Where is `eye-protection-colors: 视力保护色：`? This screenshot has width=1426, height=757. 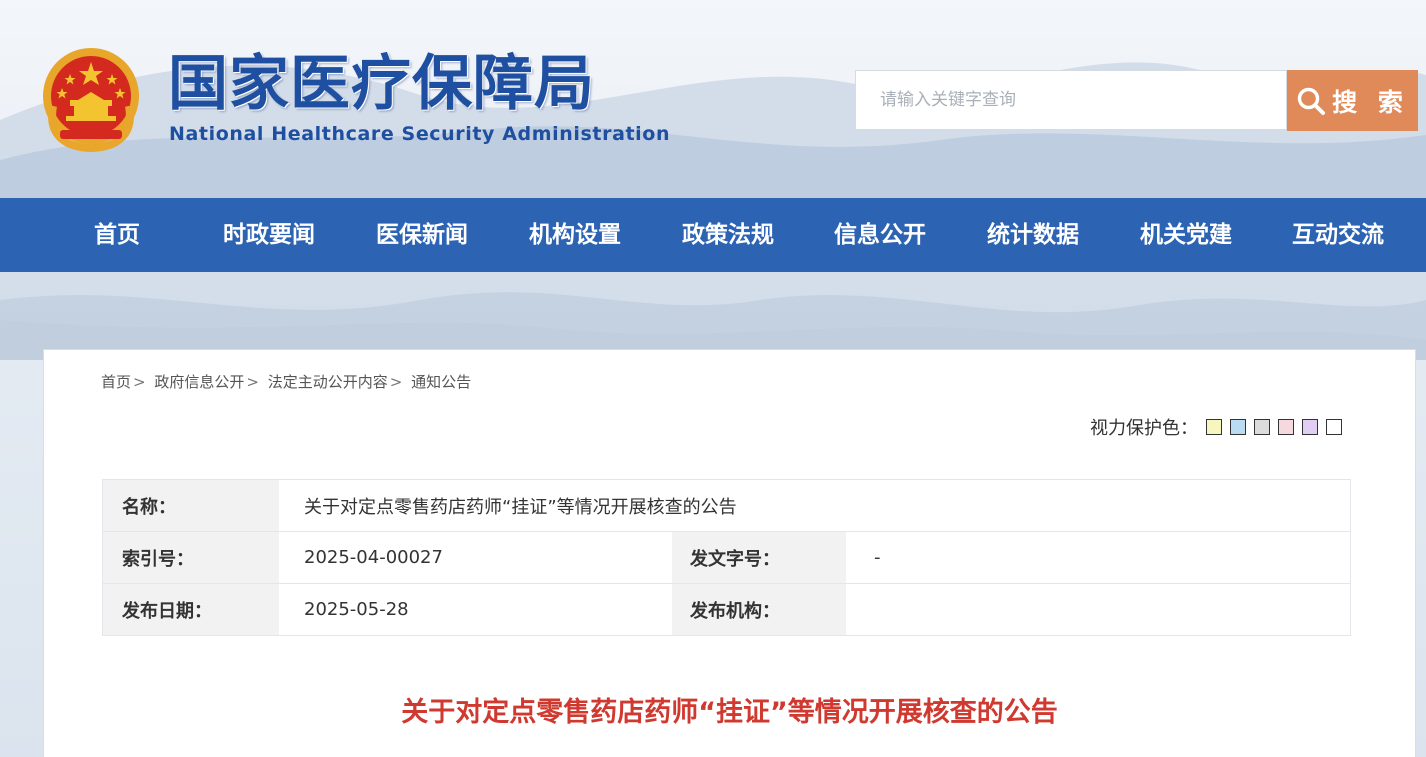
eye-protection-colors: 视力保护色： is located at coordinates (1216, 427).